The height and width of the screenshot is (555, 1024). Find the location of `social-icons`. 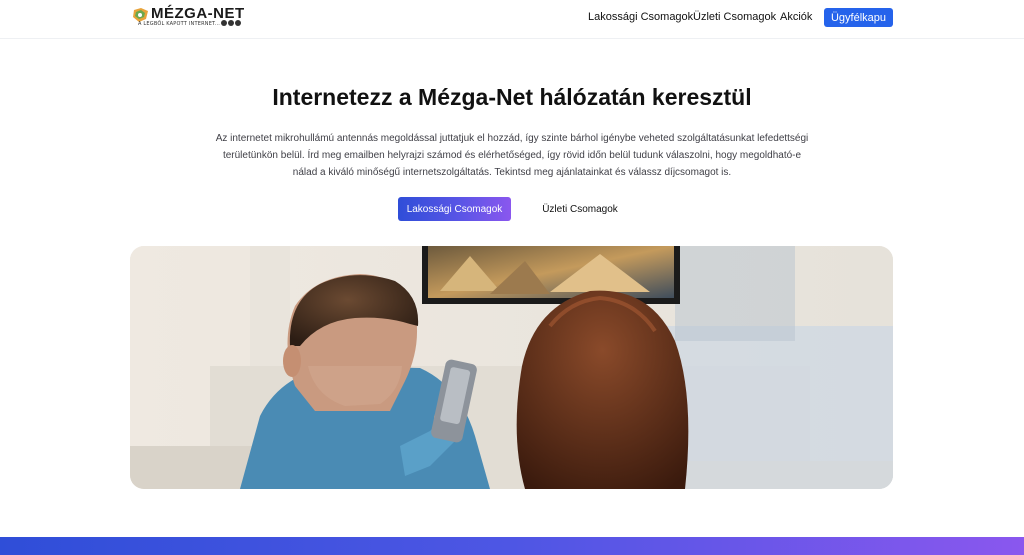

social-icons is located at coordinates (231, 23).